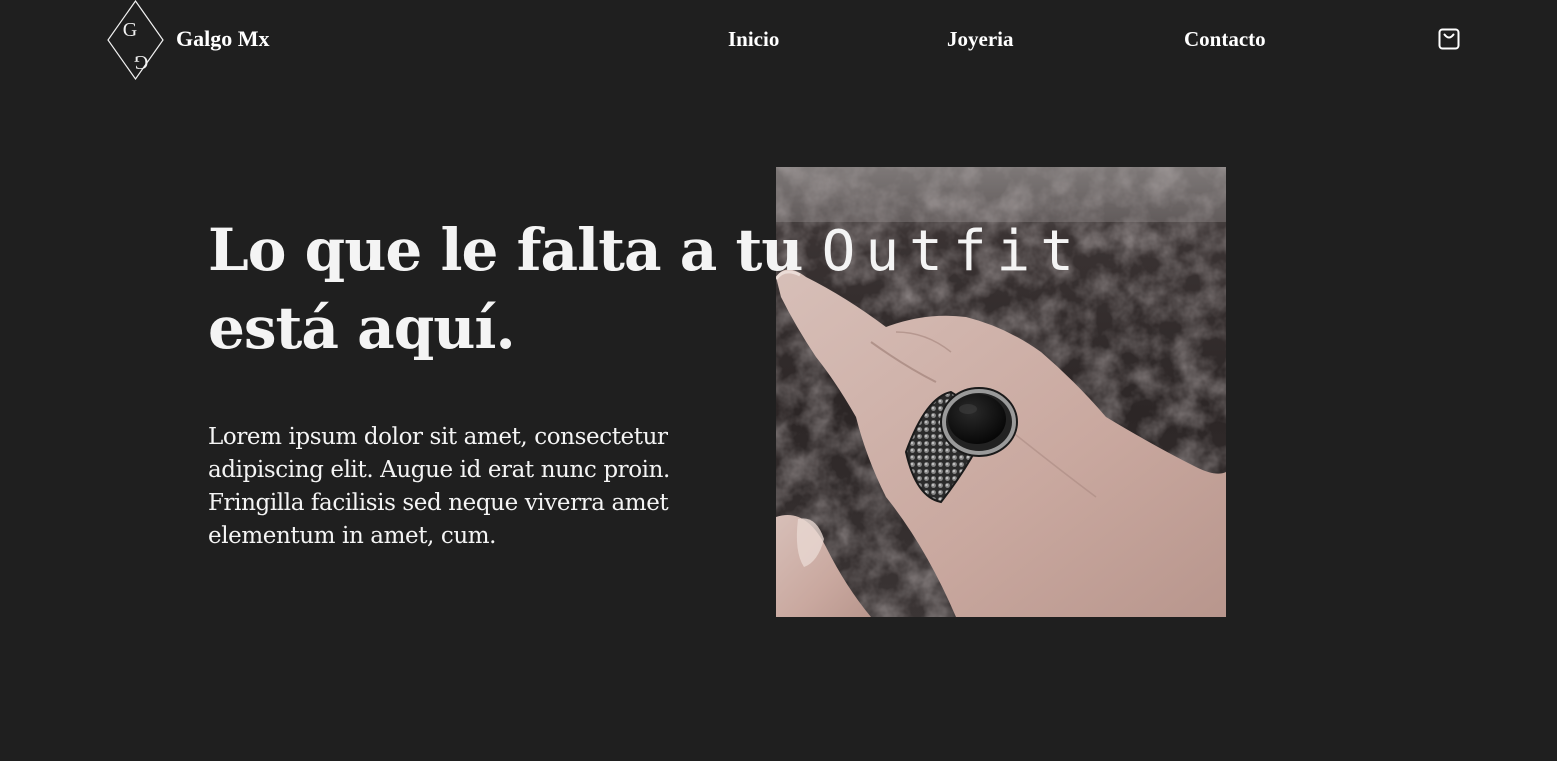 The image size is (1557, 761). I want to click on hero-title-accent: Outfit, so click(952, 251).